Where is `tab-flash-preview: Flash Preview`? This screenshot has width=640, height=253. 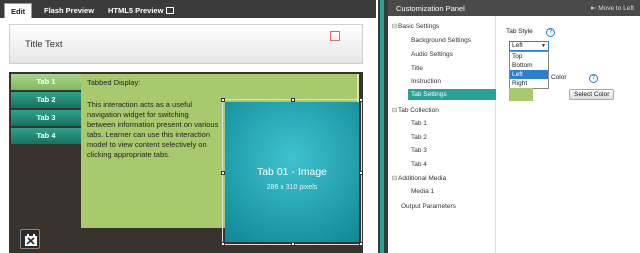 tab-flash-preview: Flash Preview is located at coordinates (69, 10).